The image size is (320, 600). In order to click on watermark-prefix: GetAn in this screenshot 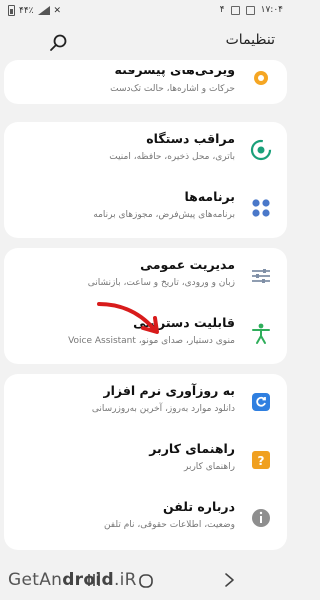, I will do `click(35, 580)`.